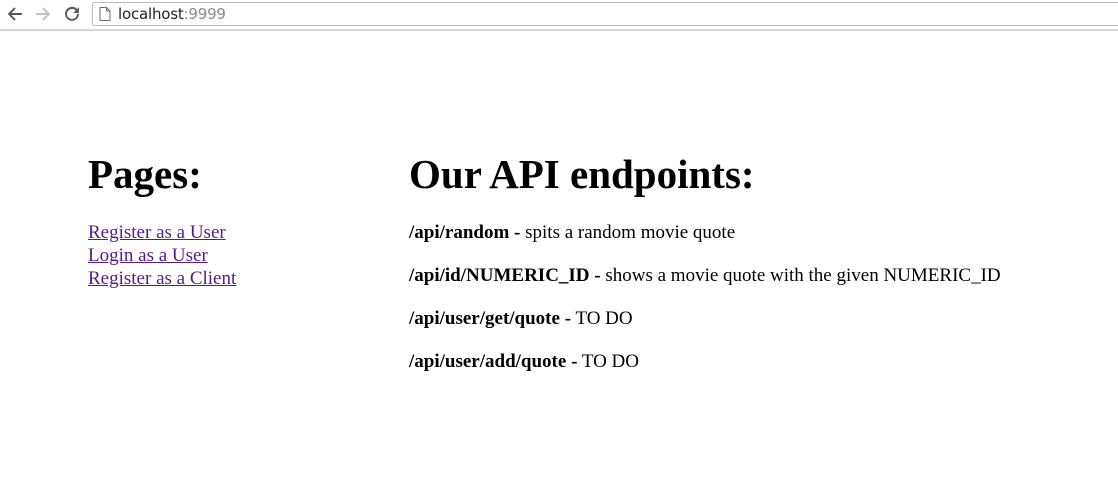 This screenshot has width=1118, height=504. Describe the element at coordinates (605, 14) in the screenshot. I see `address-bar: localhost:9999` at that location.